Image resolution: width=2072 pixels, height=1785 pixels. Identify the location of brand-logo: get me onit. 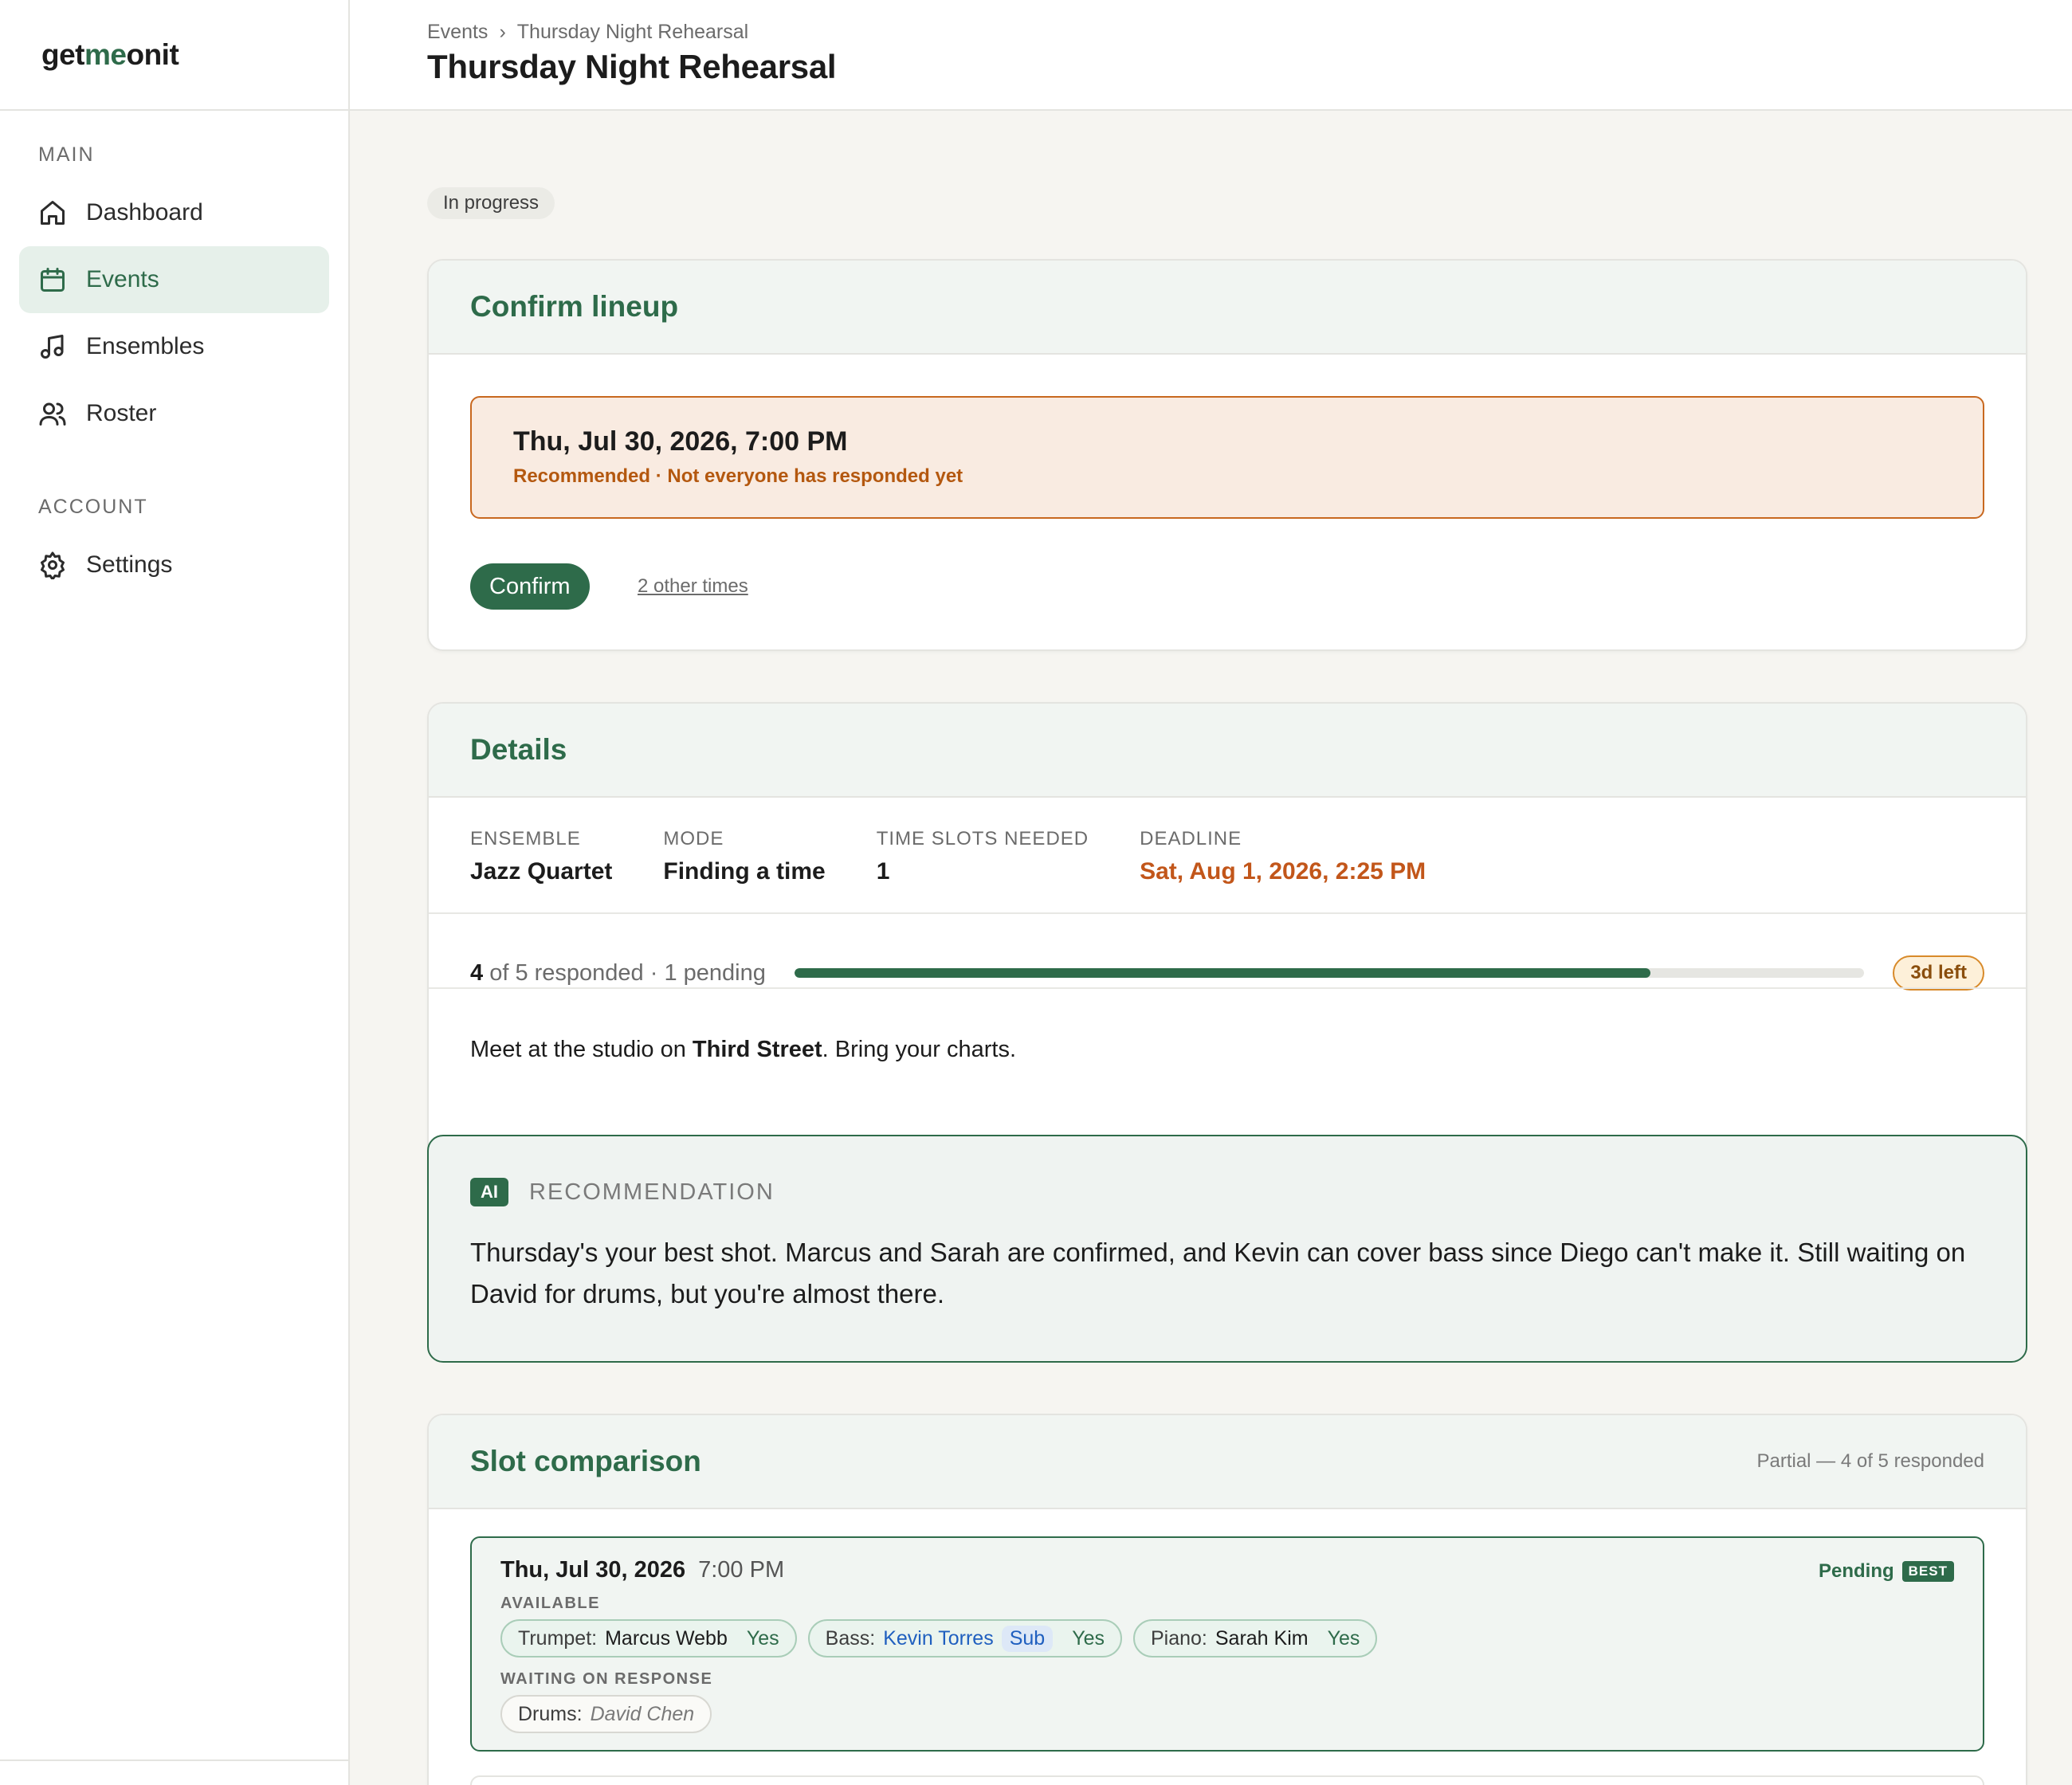
(174, 55).